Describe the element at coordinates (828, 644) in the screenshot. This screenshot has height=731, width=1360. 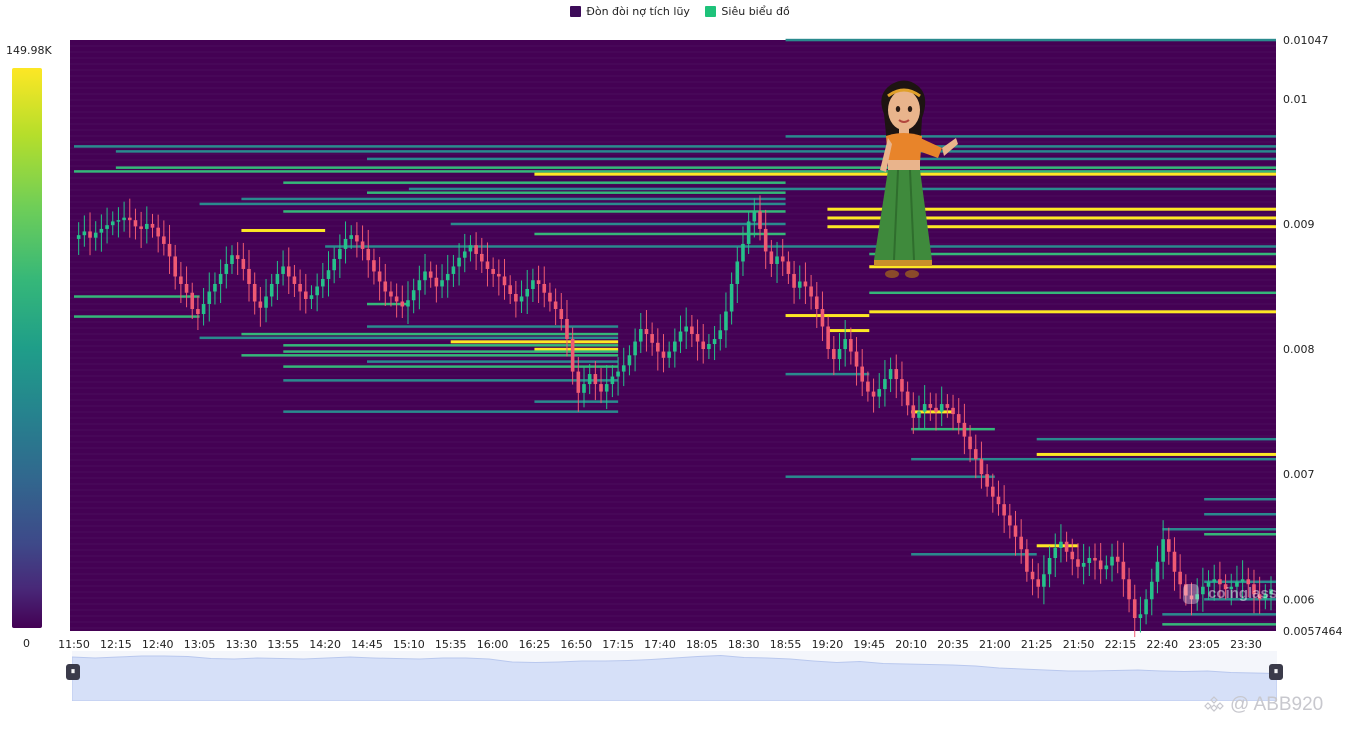
I see `x-tick-label: 19:20` at that location.